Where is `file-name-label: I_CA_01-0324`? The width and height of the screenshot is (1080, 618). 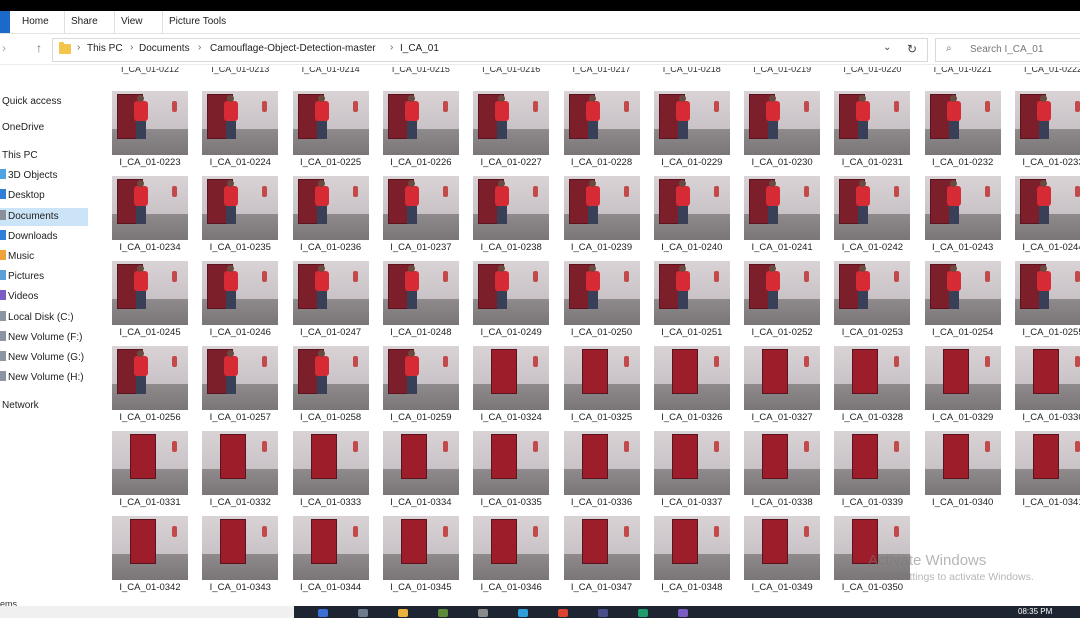
file-name-label: I_CA_01-0324 is located at coordinates (511, 417).